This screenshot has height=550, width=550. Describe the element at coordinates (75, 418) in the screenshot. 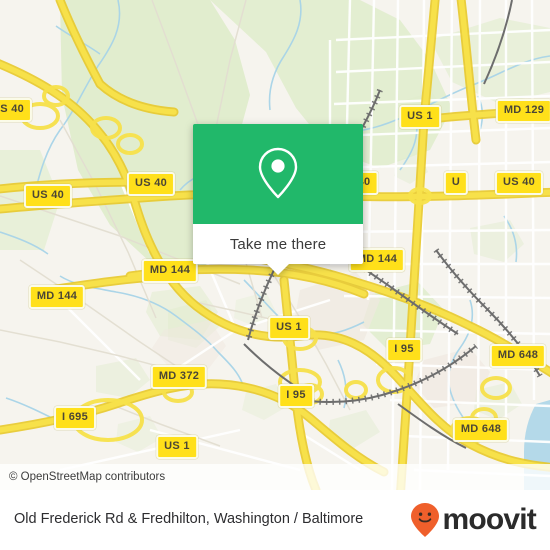

I see `road-shield: I 695` at that location.